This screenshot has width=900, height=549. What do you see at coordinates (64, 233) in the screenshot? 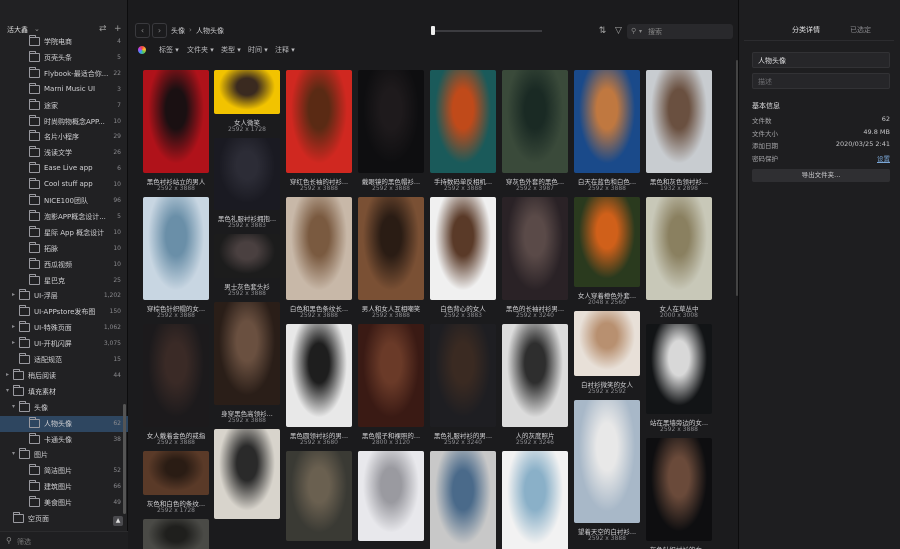
I see `sidebar-item: 星际 App 概念设计 10` at bounding box center [64, 233].